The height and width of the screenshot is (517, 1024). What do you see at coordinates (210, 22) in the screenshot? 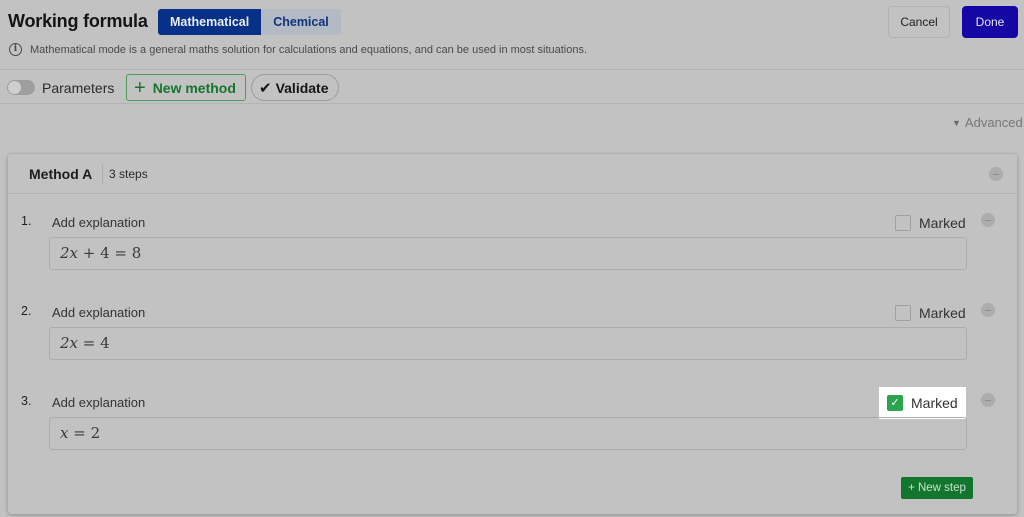
I see `tab-mathematical: Mathematical` at bounding box center [210, 22].